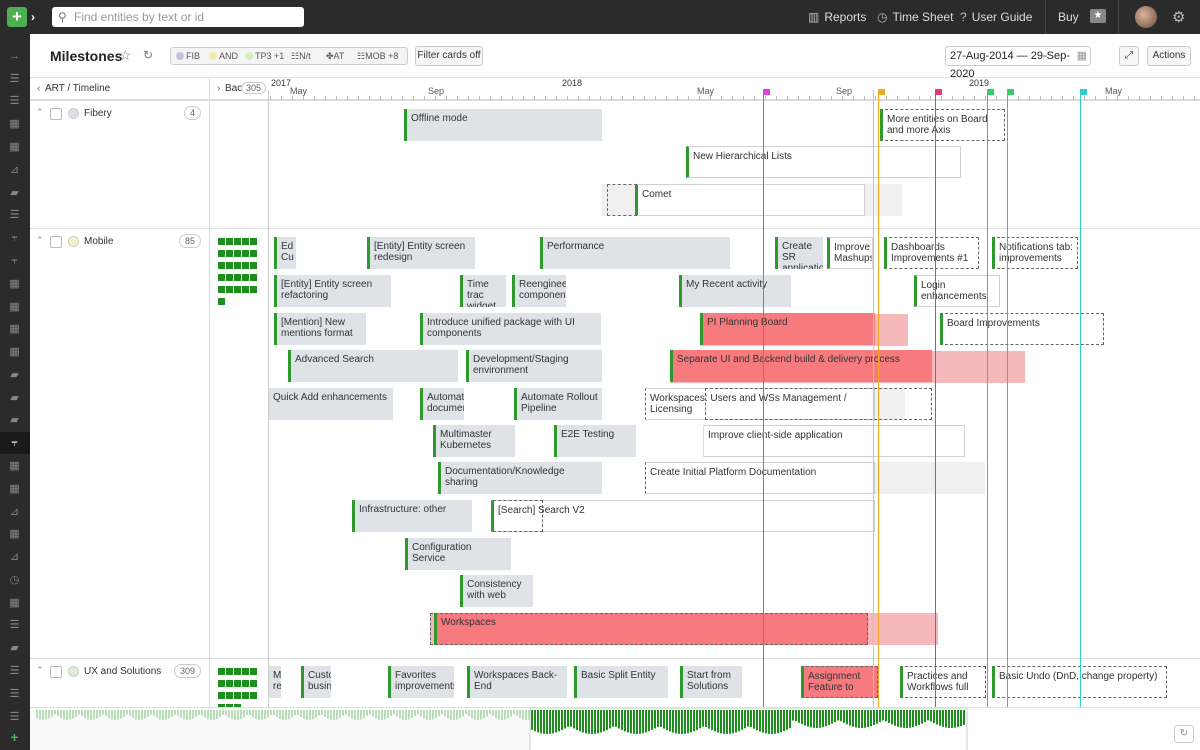 The height and width of the screenshot is (750, 1200). I want to click on star-icon: ☆, so click(125, 55).